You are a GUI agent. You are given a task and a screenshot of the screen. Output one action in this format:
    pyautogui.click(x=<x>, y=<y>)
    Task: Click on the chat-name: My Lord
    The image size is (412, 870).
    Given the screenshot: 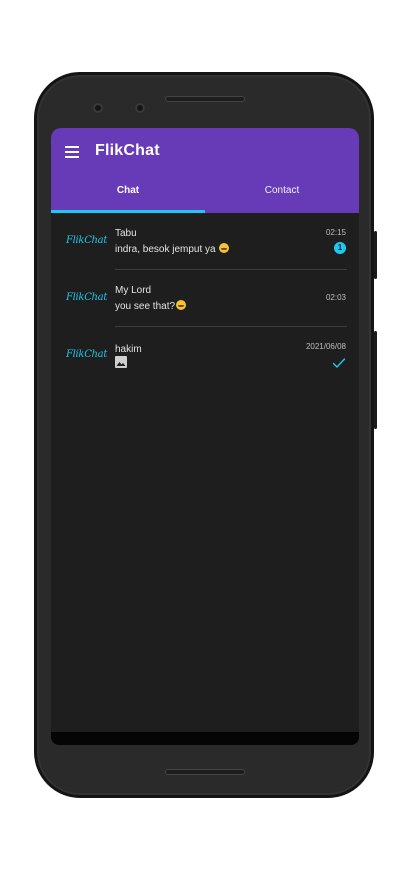 What is the action you would take?
    pyautogui.click(x=133, y=290)
    